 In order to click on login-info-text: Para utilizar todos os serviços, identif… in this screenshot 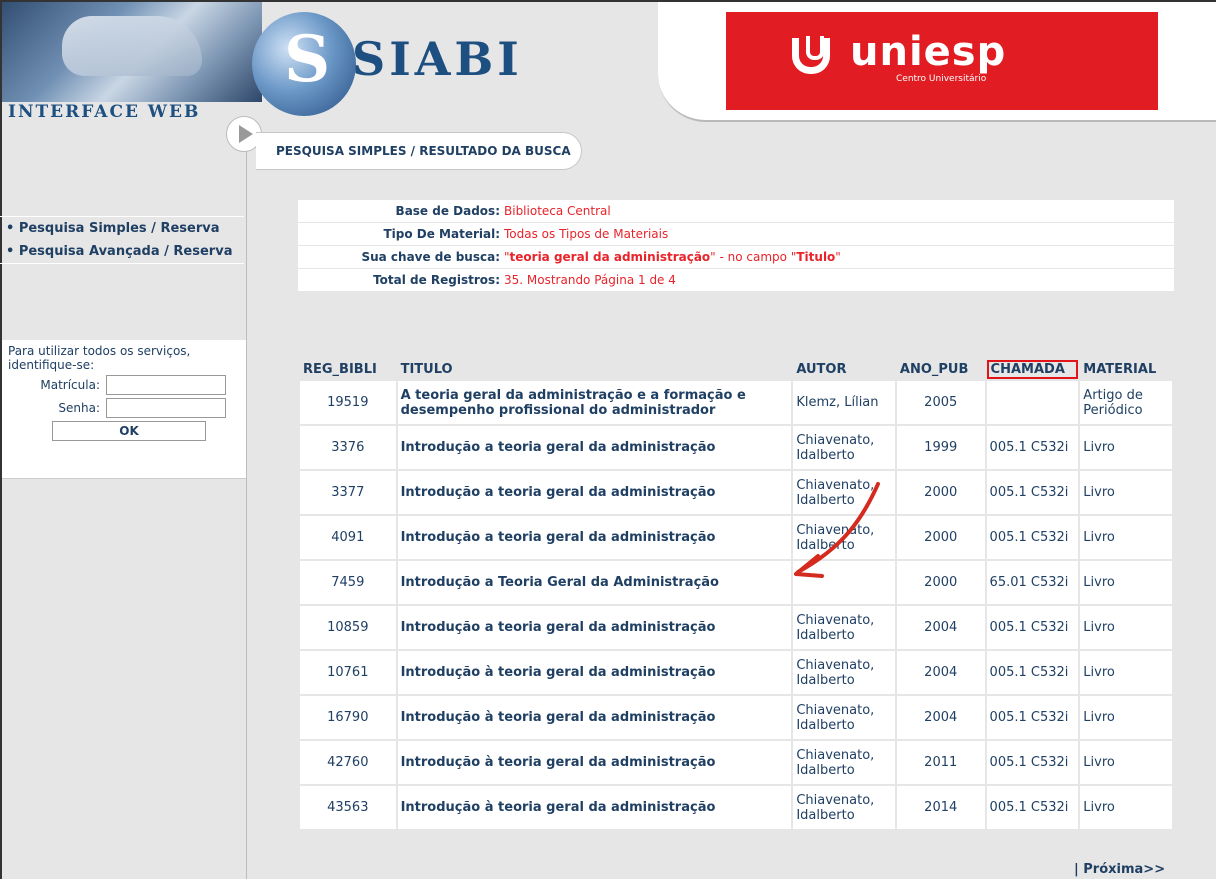, I will do `click(99, 358)`.